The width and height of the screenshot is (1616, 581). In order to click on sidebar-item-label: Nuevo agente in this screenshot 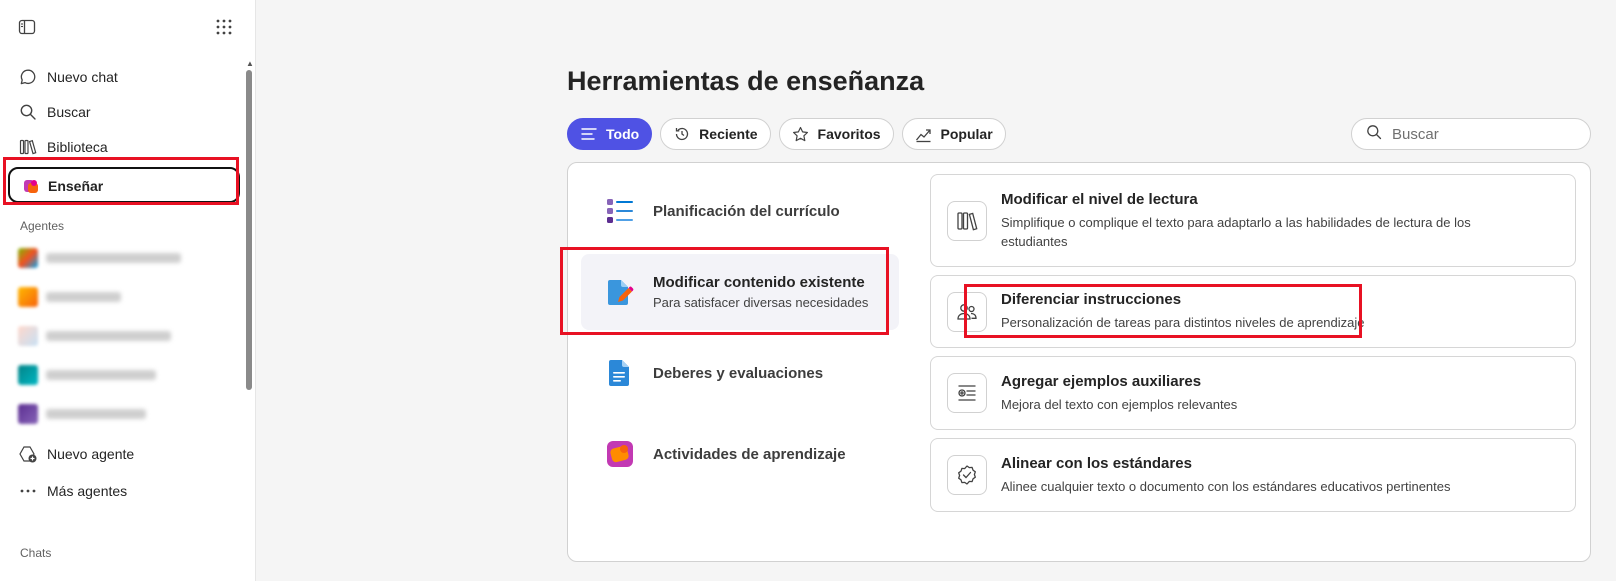, I will do `click(91, 454)`.